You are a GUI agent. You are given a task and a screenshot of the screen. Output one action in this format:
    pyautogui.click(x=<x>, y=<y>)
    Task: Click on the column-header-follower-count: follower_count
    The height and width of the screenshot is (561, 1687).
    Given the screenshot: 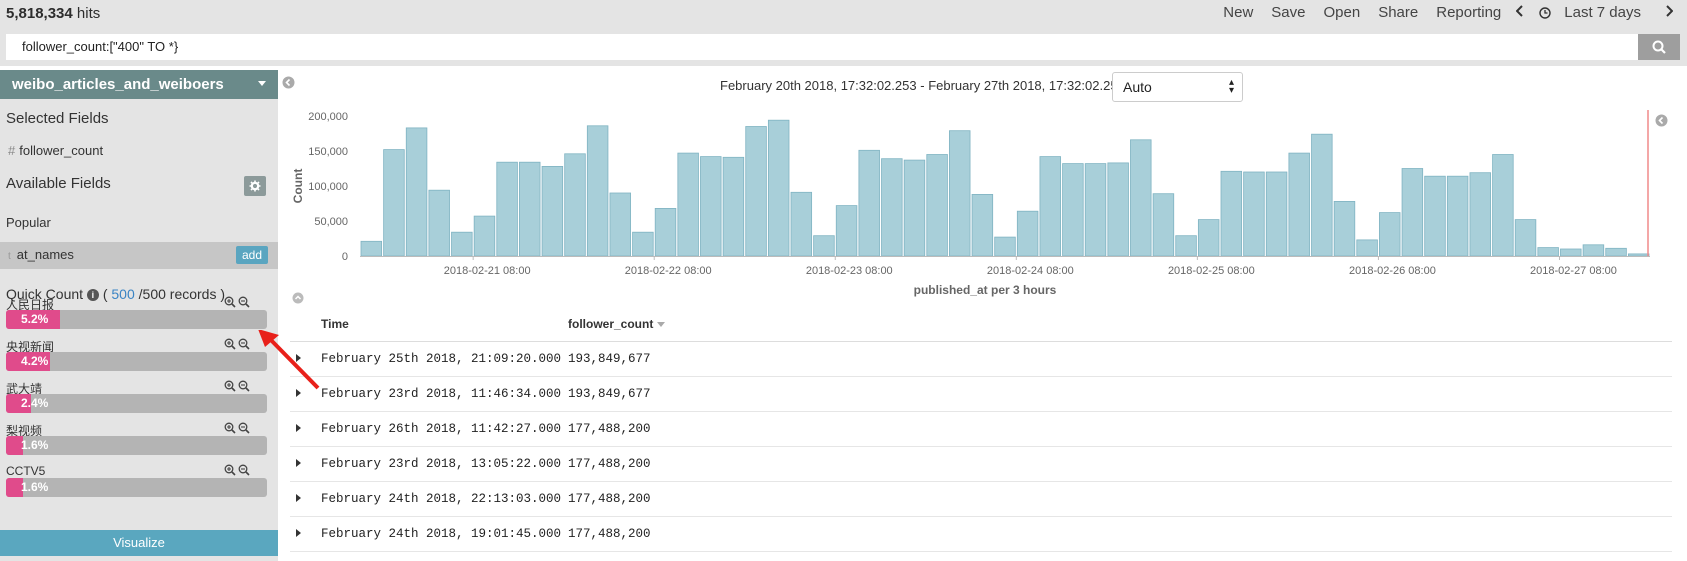 What is the action you would take?
    pyautogui.click(x=616, y=324)
    